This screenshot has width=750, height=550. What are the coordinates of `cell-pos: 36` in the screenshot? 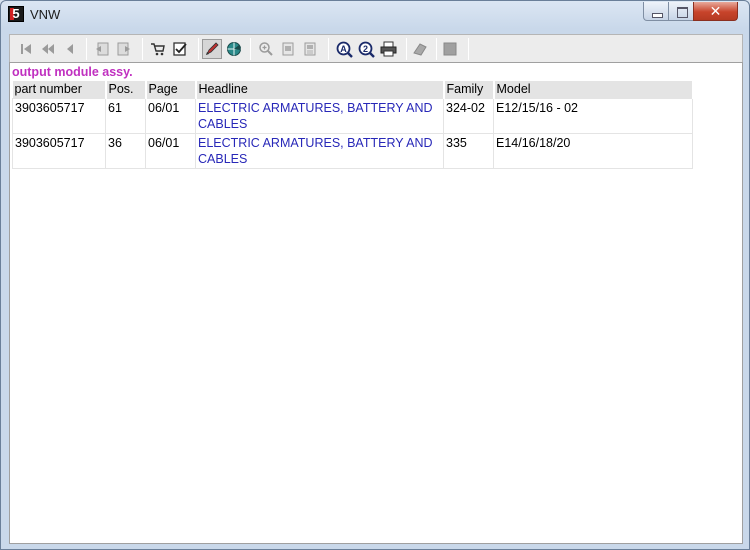 It's located at (125, 150).